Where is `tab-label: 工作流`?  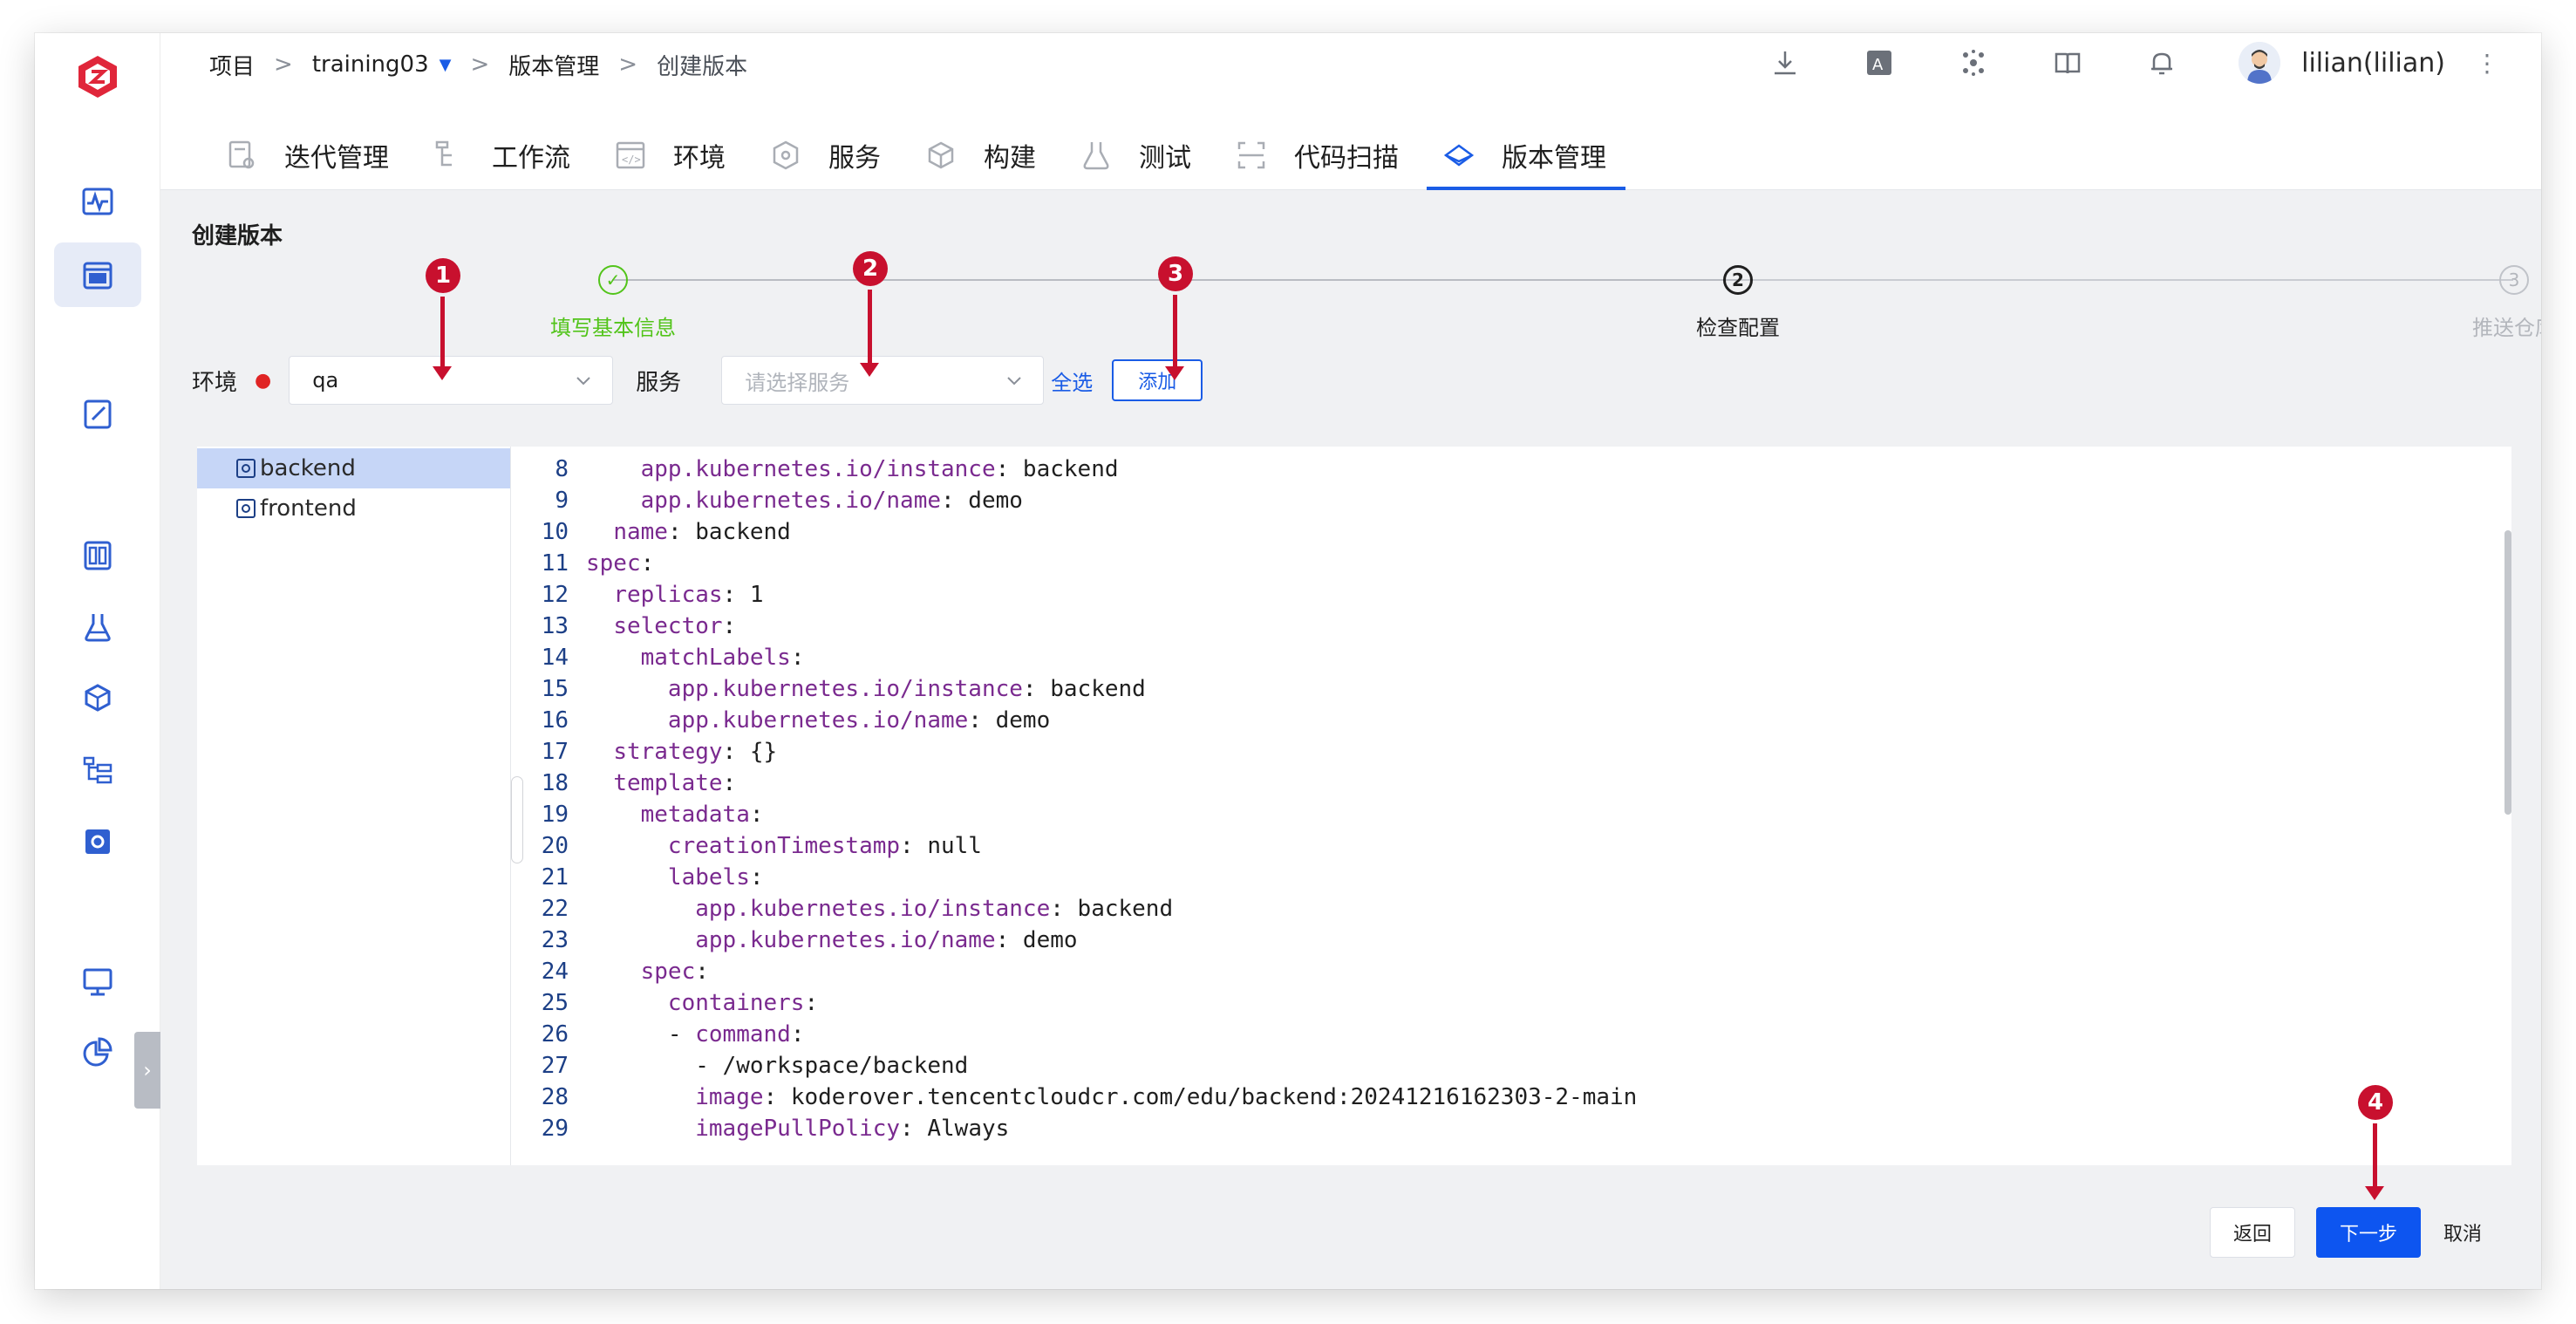 tab-label: 工作流 is located at coordinates (531, 158).